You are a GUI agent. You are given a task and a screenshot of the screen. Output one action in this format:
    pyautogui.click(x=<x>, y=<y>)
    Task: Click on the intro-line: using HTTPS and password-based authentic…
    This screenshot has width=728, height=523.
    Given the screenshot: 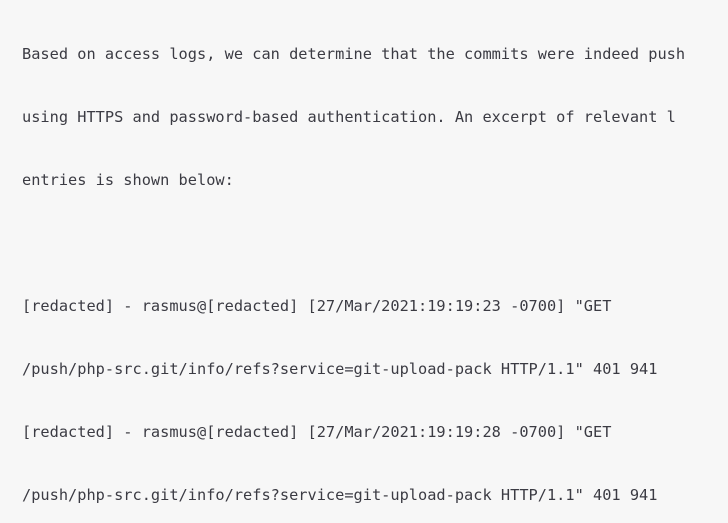 What is the action you would take?
    pyautogui.click(x=349, y=117)
    